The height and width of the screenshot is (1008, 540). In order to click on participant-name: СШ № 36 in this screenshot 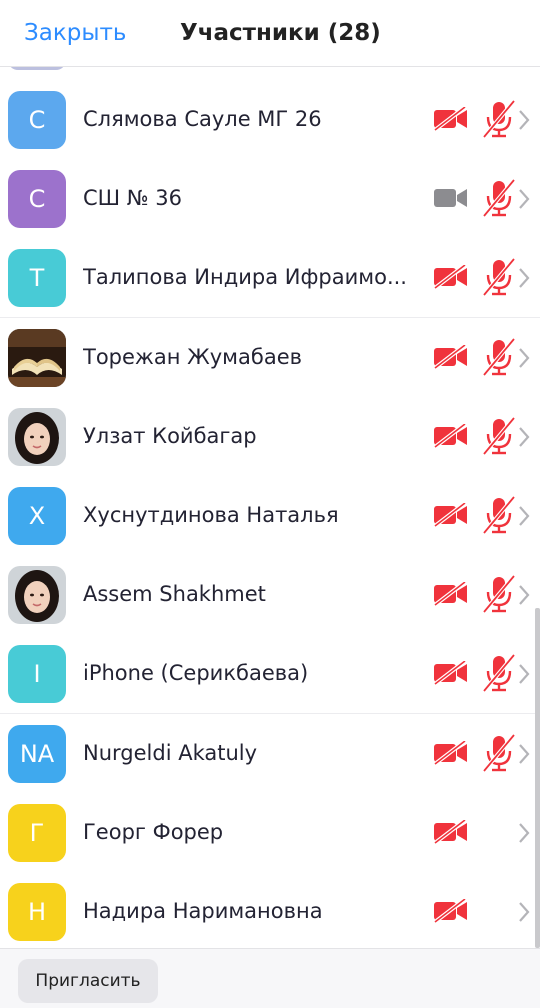, I will do `click(133, 198)`.